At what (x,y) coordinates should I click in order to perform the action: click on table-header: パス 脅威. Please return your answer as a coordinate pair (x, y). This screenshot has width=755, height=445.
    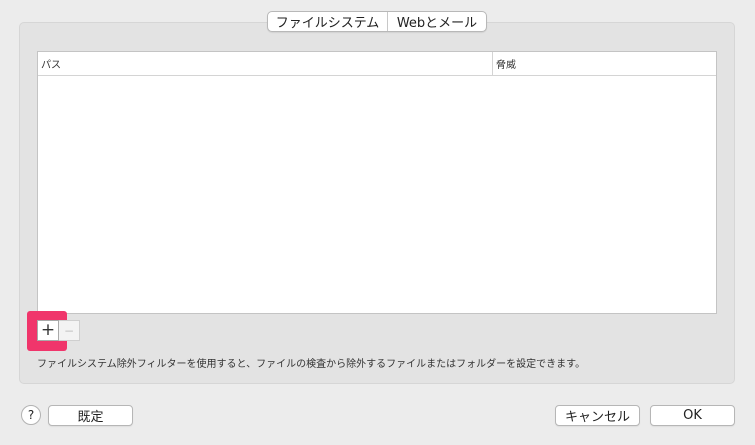
    Looking at the image, I should click on (377, 64).